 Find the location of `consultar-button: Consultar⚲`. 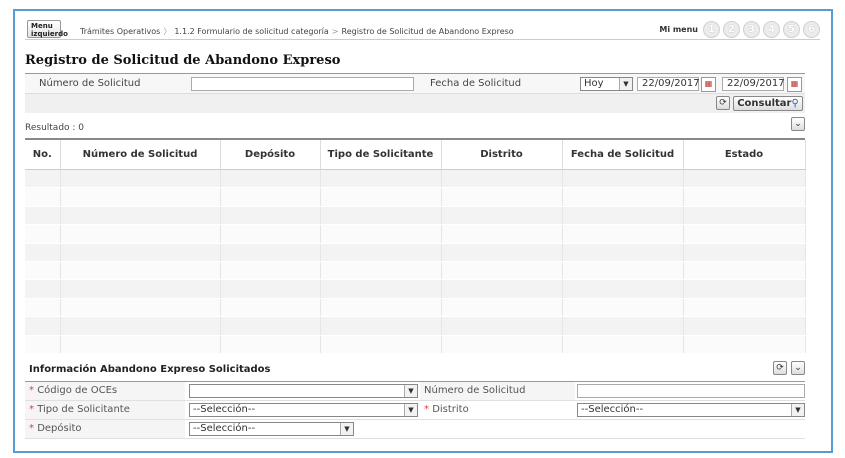

consultar-button: Consultar⚲ is located at coordinates (768, 103).